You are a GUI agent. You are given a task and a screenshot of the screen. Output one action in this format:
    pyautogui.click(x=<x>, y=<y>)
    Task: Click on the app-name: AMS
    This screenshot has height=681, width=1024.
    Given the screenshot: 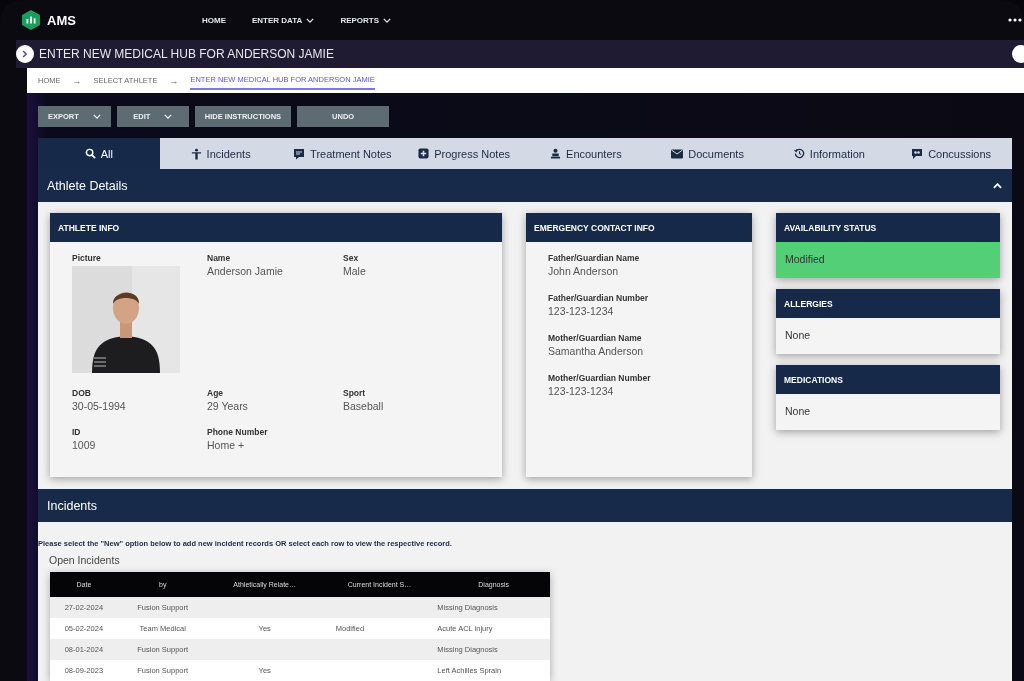 What is the action you would take?
    pyautogui.click(x=61, y=20)
    